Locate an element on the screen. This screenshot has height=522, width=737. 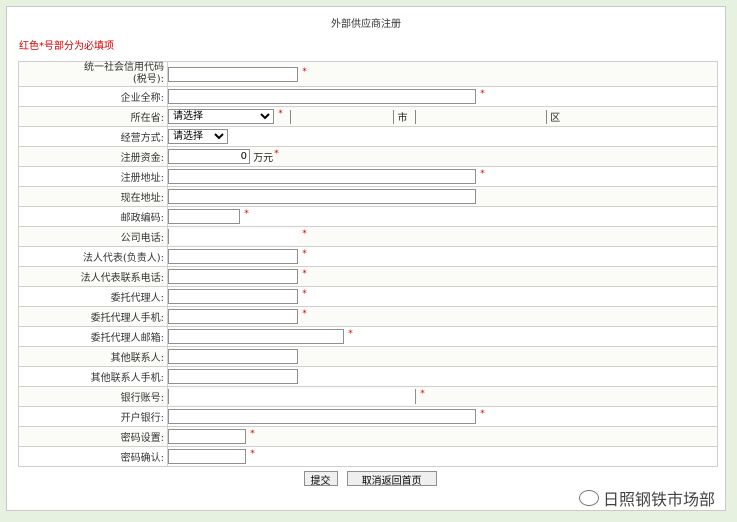
row-agent: 委托代理人: * is located at coordinates (368, 296).